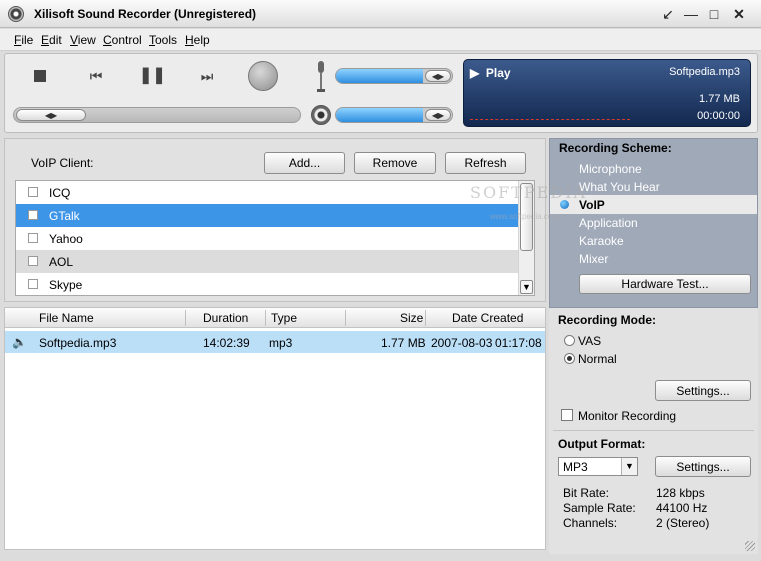 This screenshot has height=561, width=761. I want to click on previous-button: ⏮, so click(96, 76).